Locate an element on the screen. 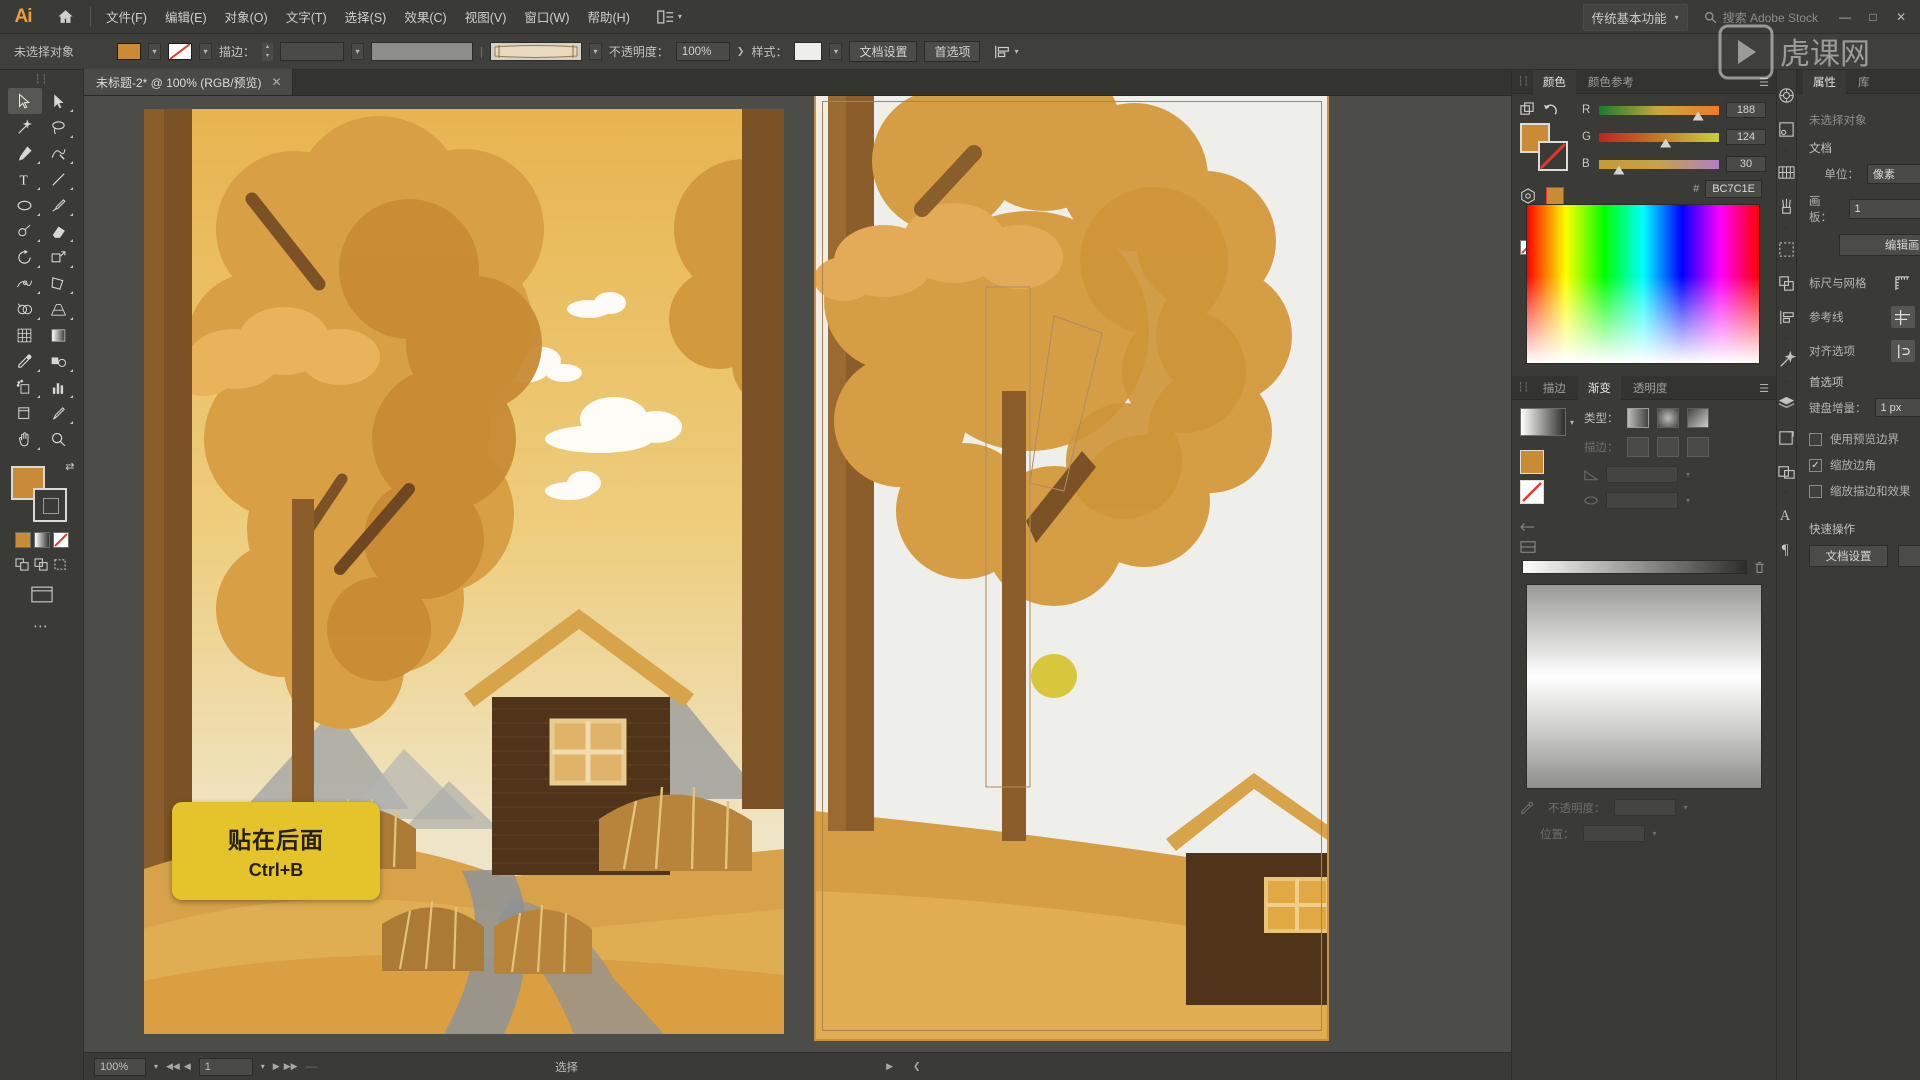 This screenshot has height=1080, width=1920. delete-stop-icon is located at coordinates (1759, 567).